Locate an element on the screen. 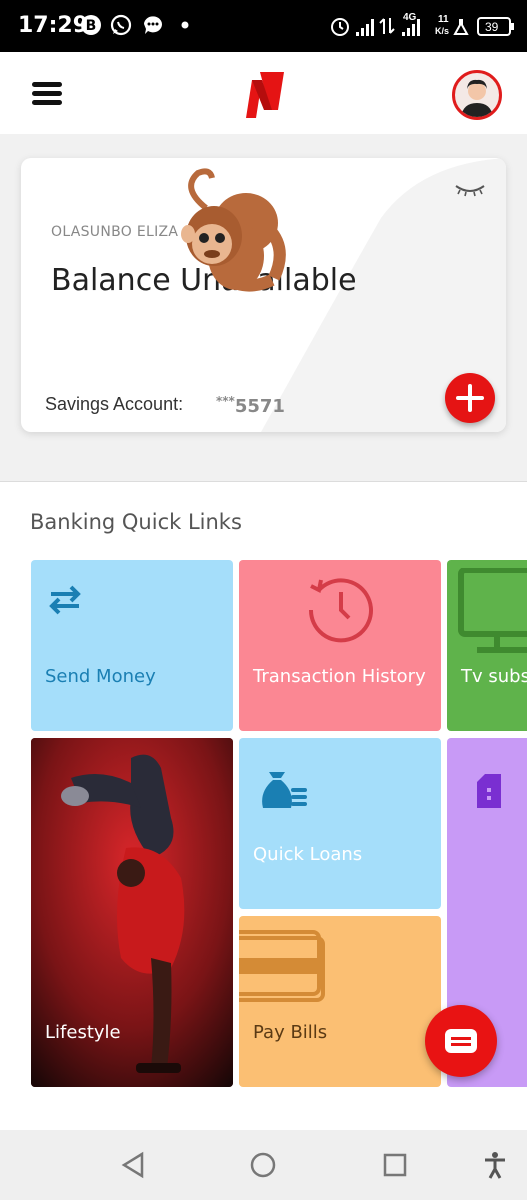  notification-dot-icon is located at coordinates (185, 25).